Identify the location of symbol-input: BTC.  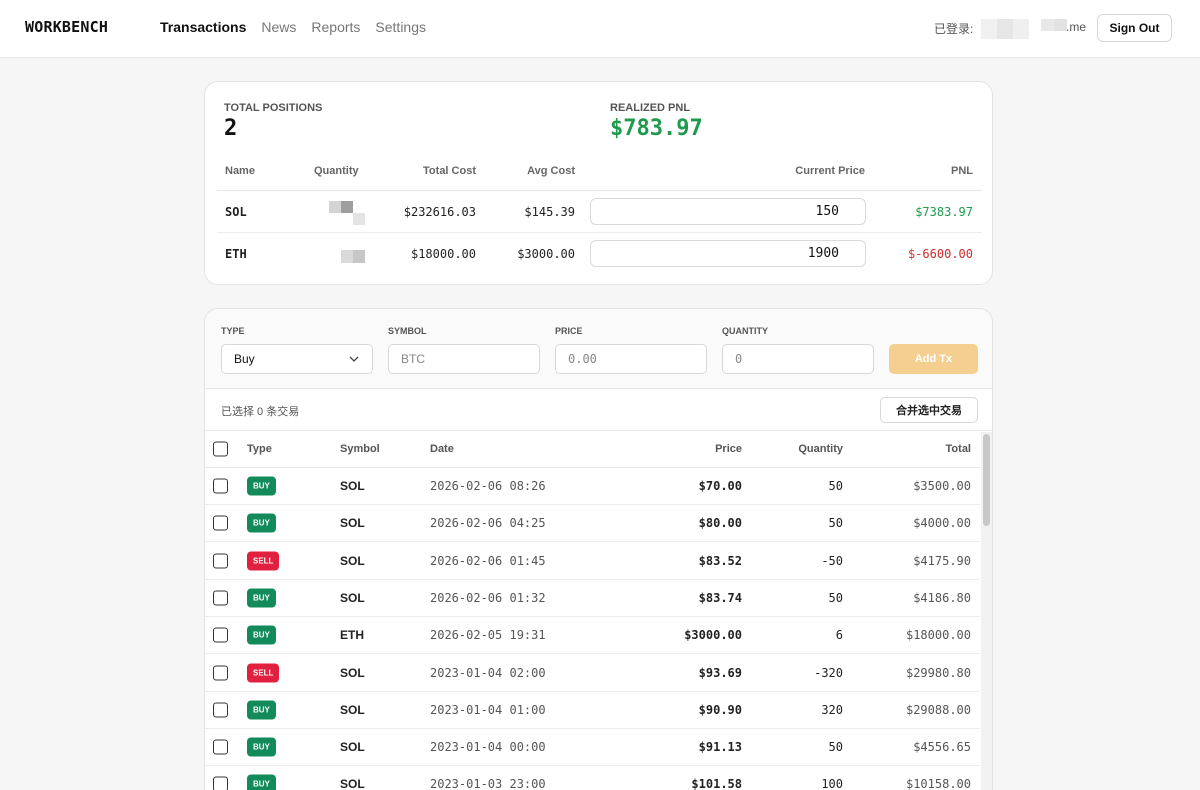
(464, 359).